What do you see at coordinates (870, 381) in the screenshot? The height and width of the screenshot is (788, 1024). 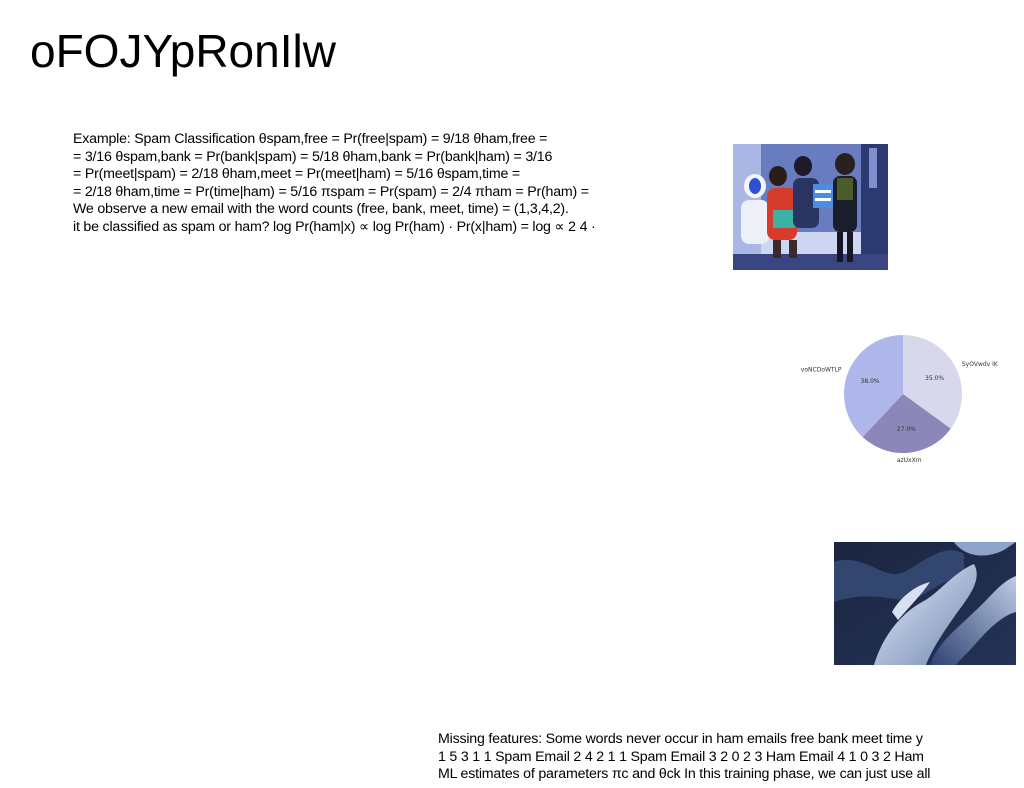 I see `pie-value-label: 38.0%` at bounding box center [870, 381].